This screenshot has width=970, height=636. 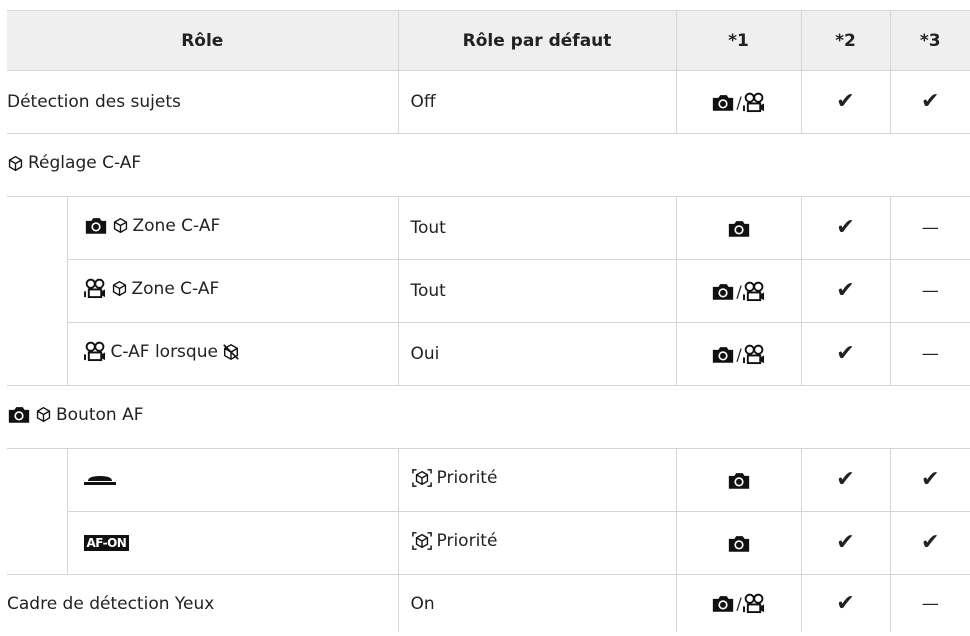 What do you see at coordinates (106, 543) in the screenshot?
I see `af-on-button-icon: AF-ON` at bounding box center [106, 543].